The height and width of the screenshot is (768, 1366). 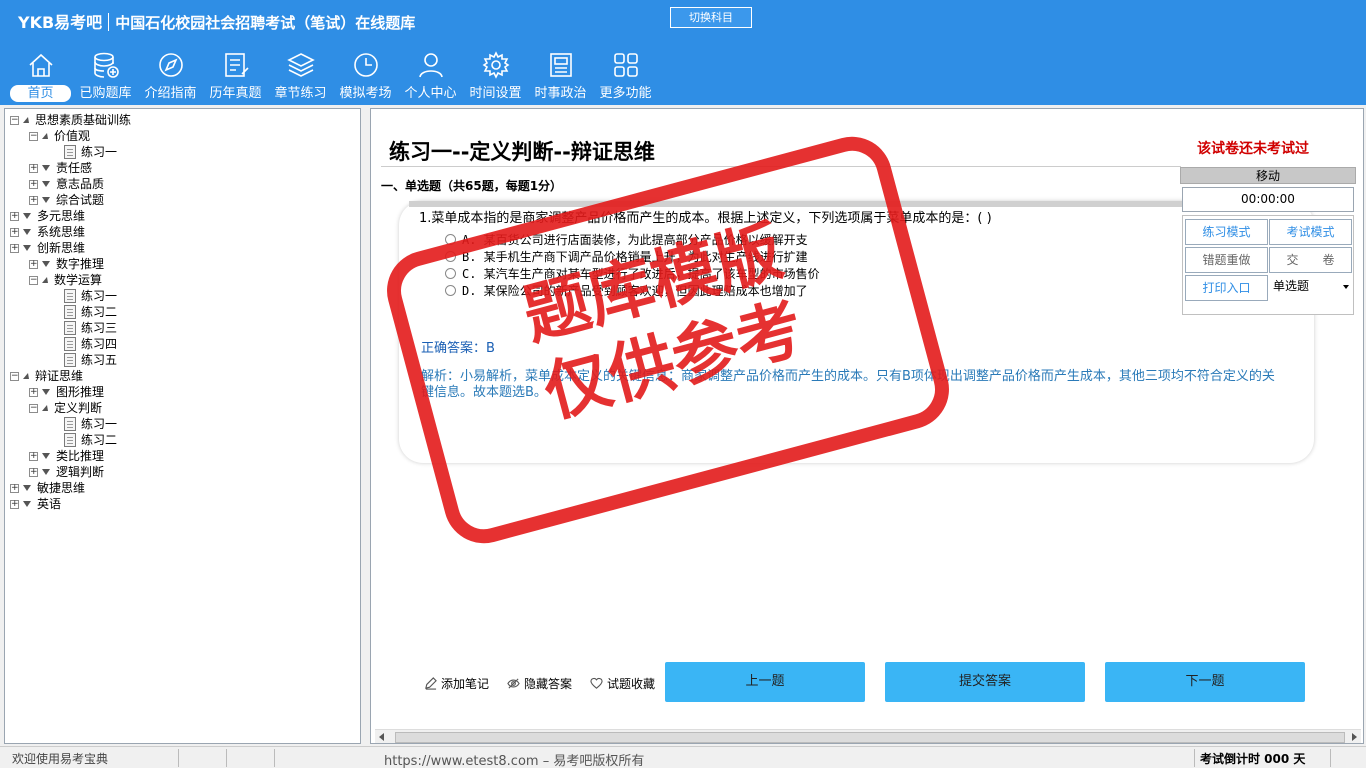 I want to click on nav-mock-exam: 模拟考场, so click(x=365, y=76).